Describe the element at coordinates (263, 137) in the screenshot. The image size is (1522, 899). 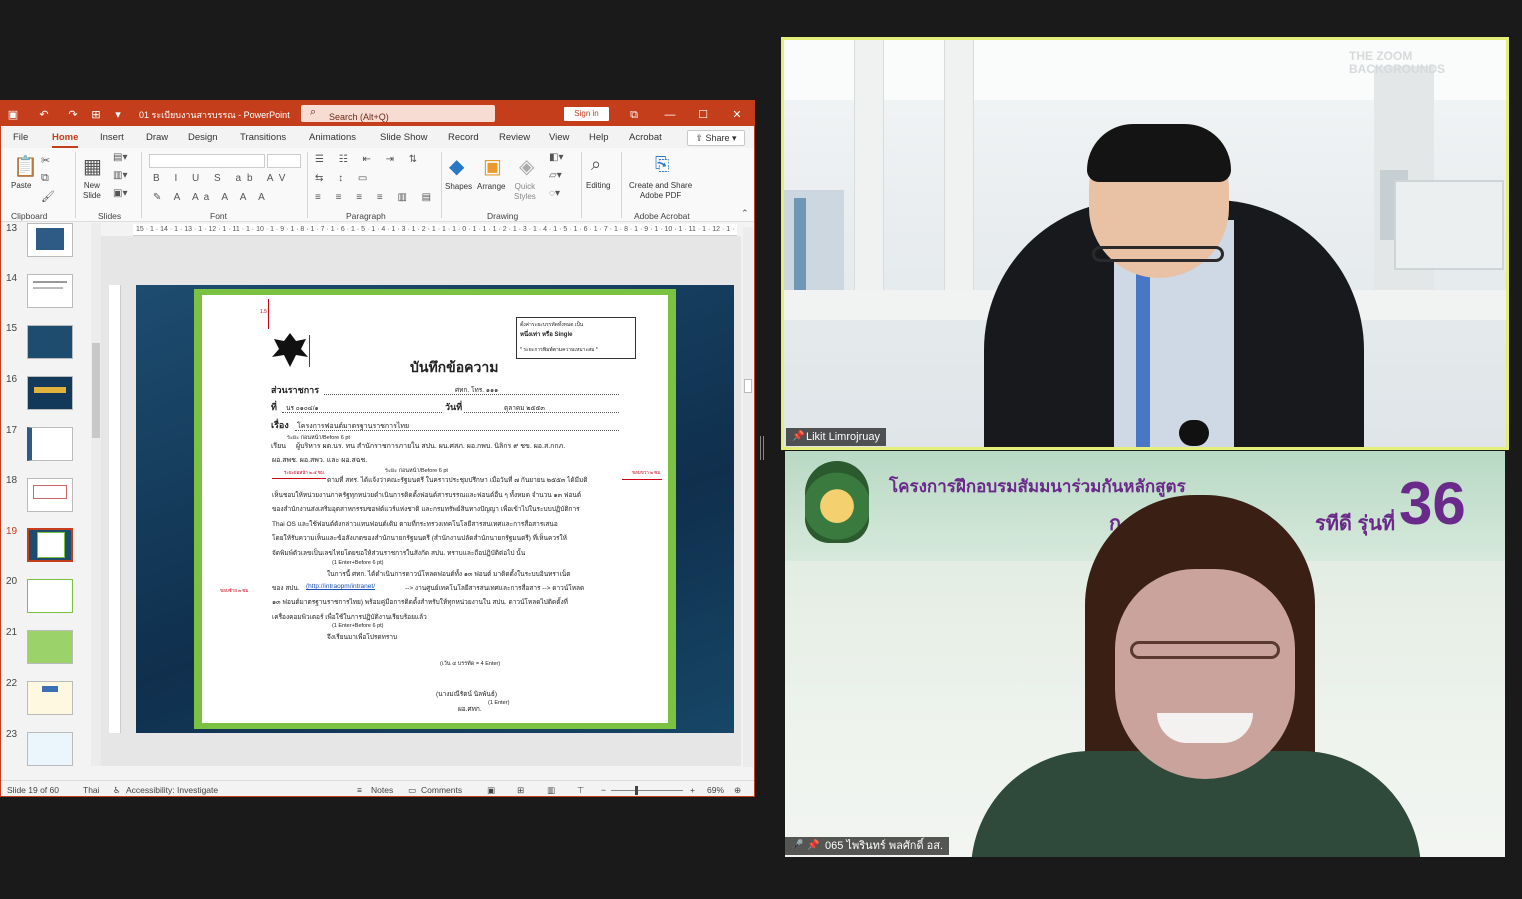
I see `tab-transitions: Transitions` at that location.